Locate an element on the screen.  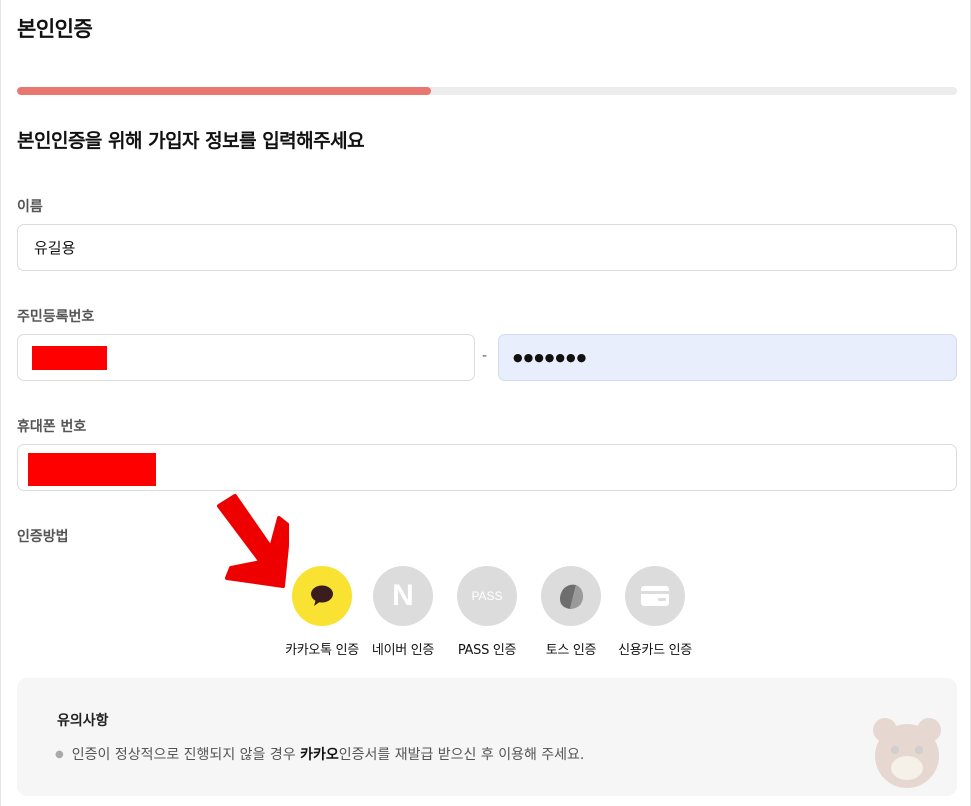
method-toss: 토스 인증 is located at coordinates (571, 612).